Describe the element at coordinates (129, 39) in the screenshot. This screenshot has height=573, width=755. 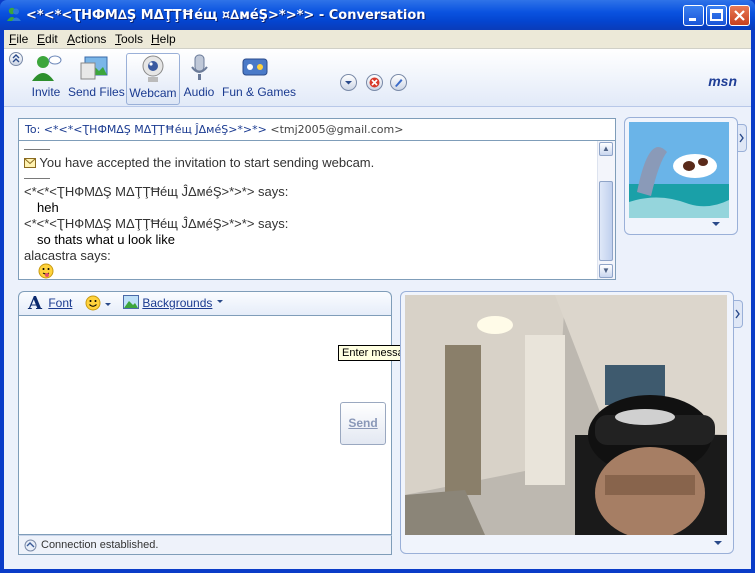
I see `menu-tools: Tools` at that location.